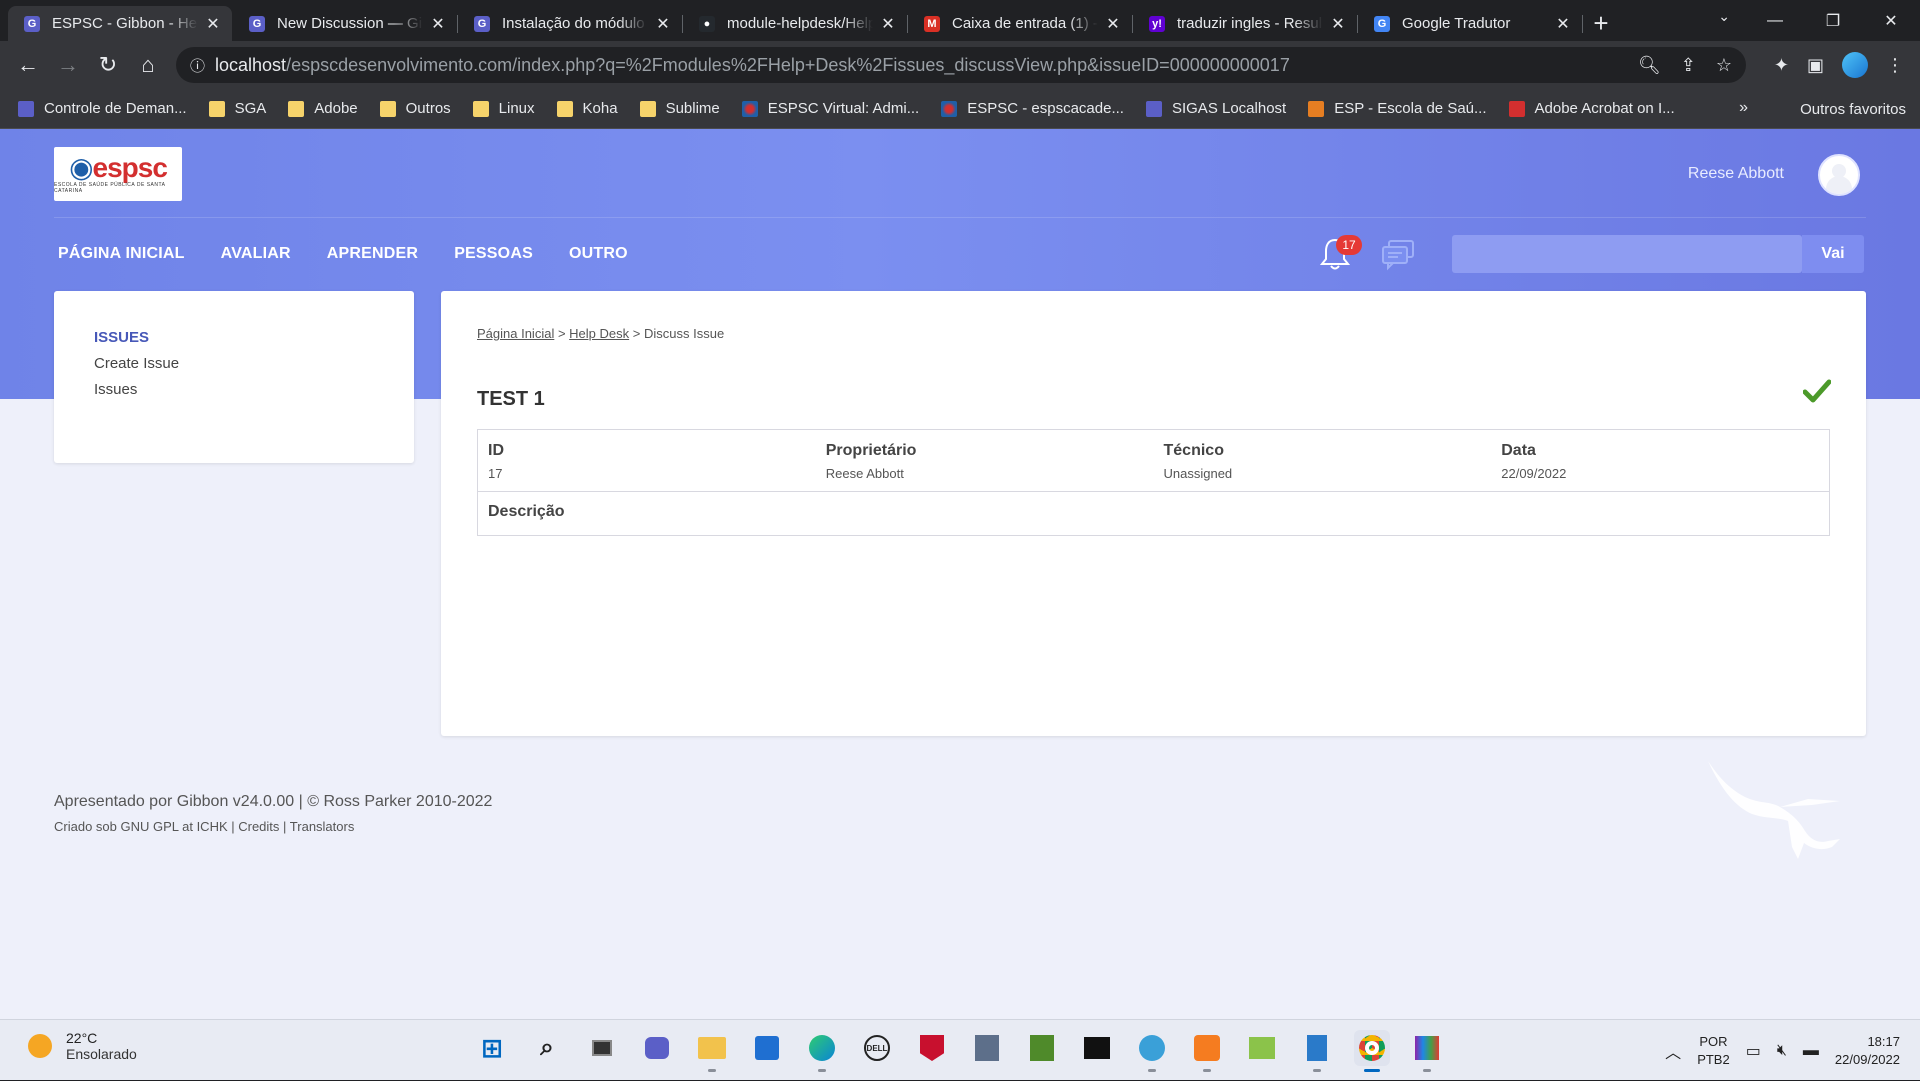 Image resolution: width=1920 pixels, height=1081 pixels. I want to click on user-avatar, so click(1839, 175).